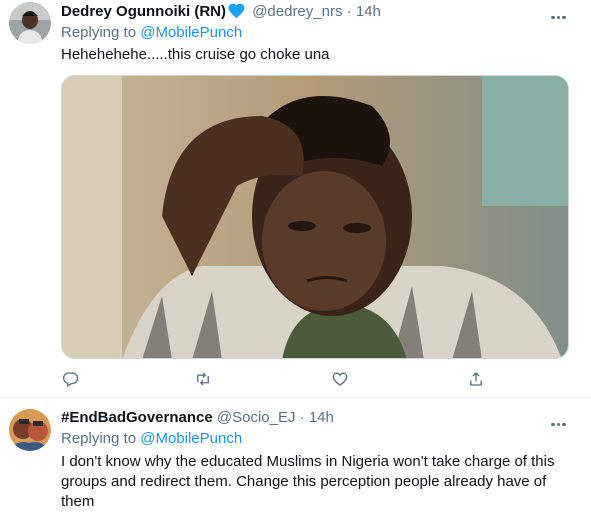  What do you see at coordinates (297, 11) in the screenshot?
I see `user-handle: @dedrey_nrs` at bounding box center [297, 11].